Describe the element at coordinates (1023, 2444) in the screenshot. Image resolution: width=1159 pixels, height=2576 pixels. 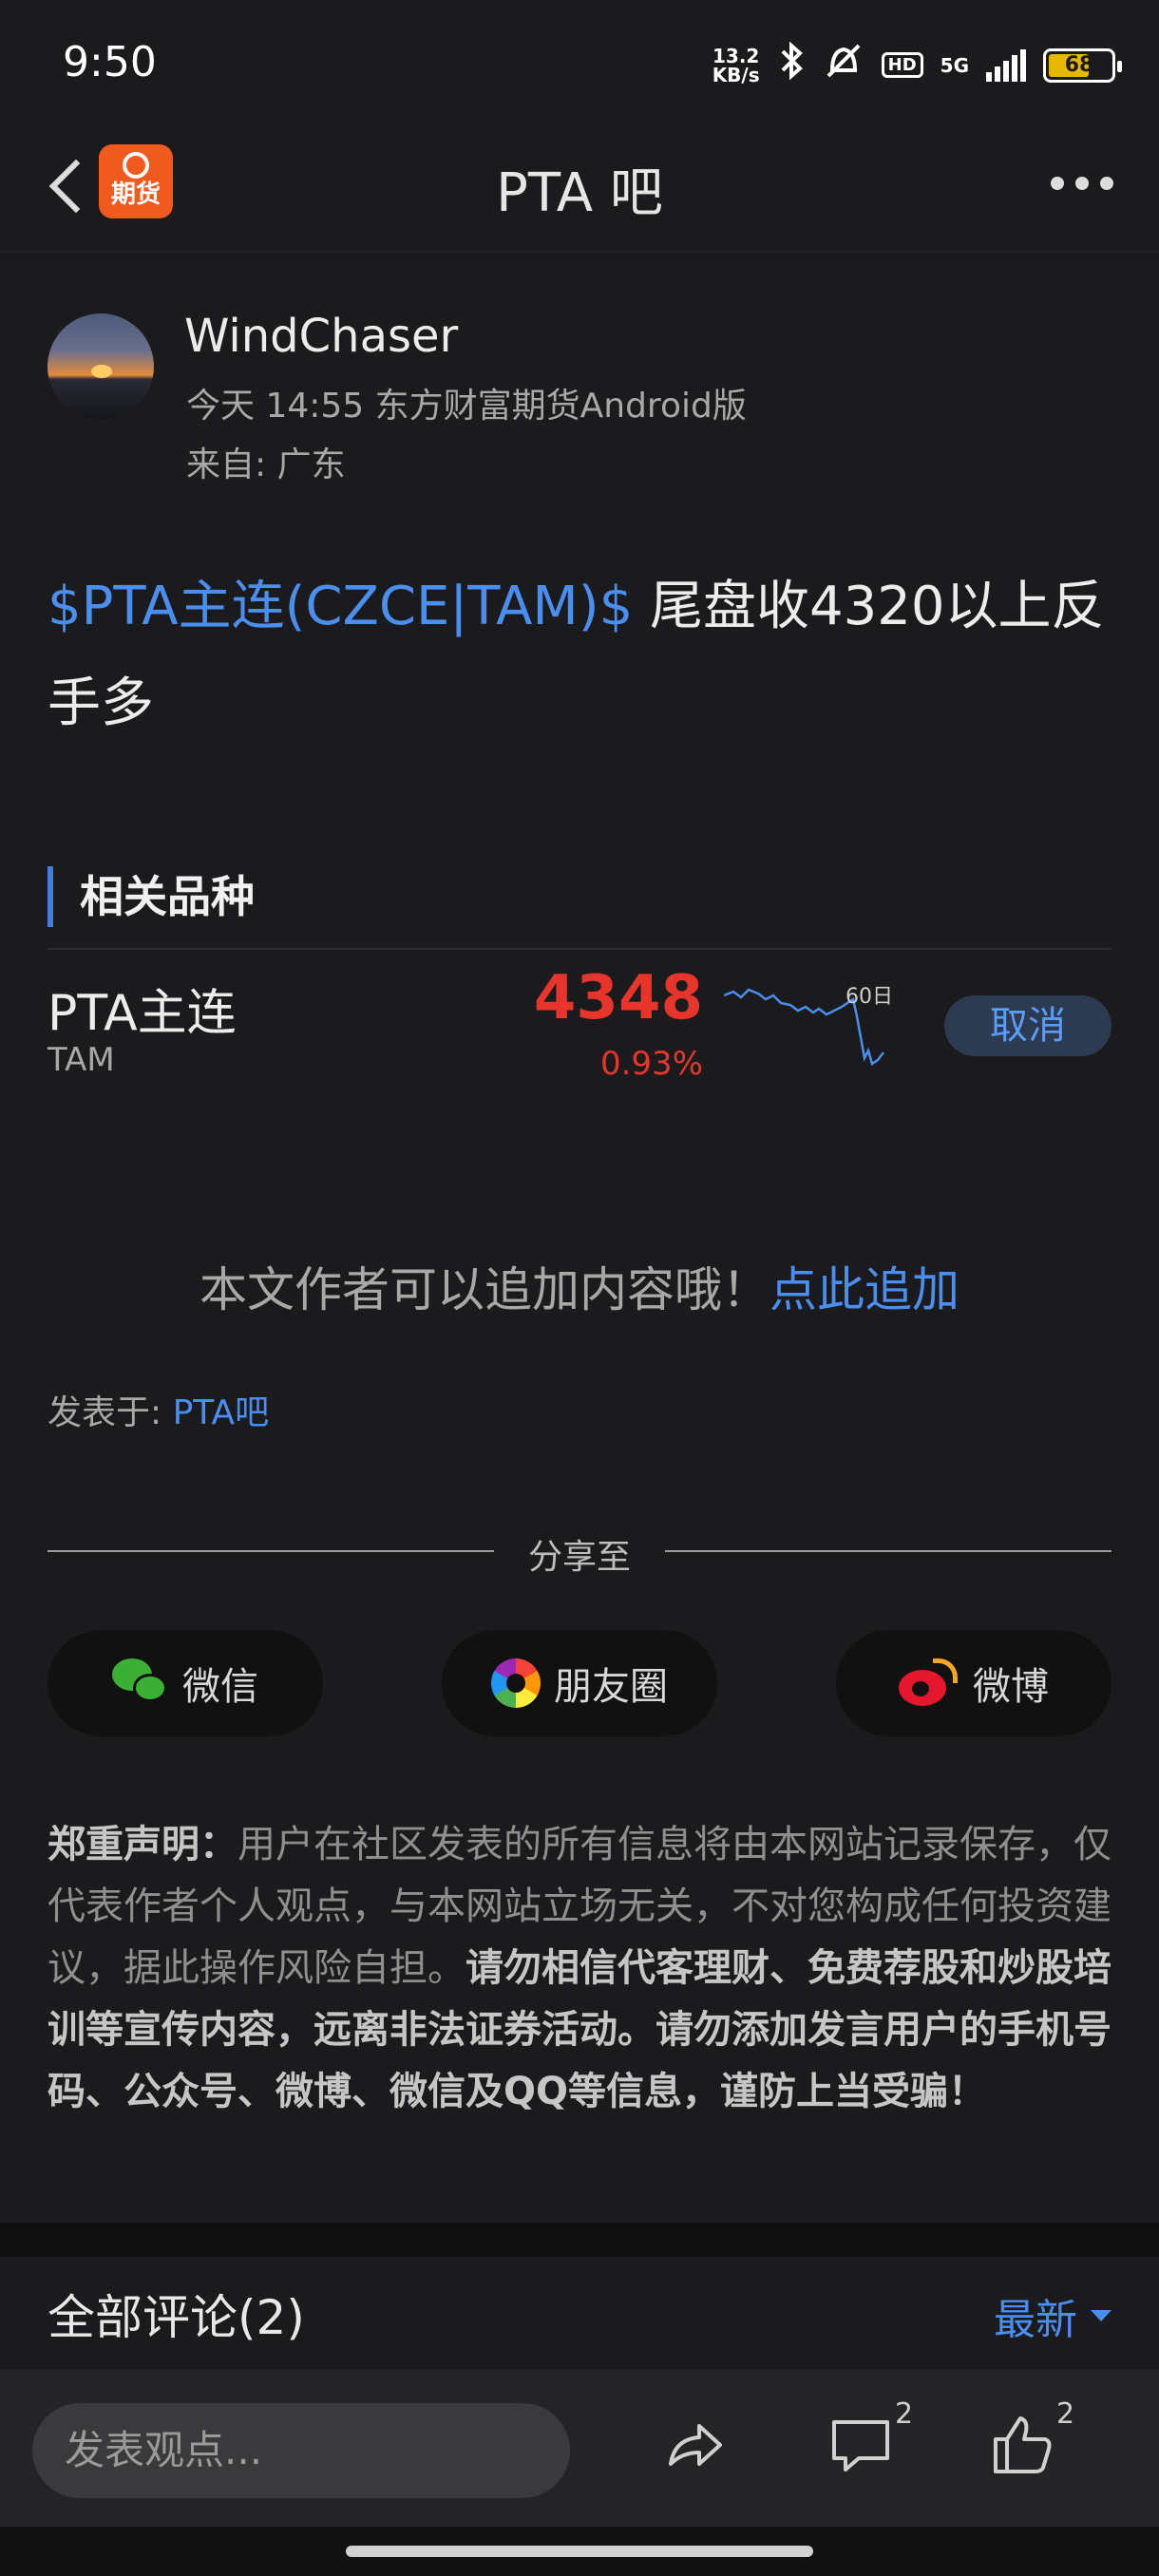
I see `thumbs-up-icon` at that location.